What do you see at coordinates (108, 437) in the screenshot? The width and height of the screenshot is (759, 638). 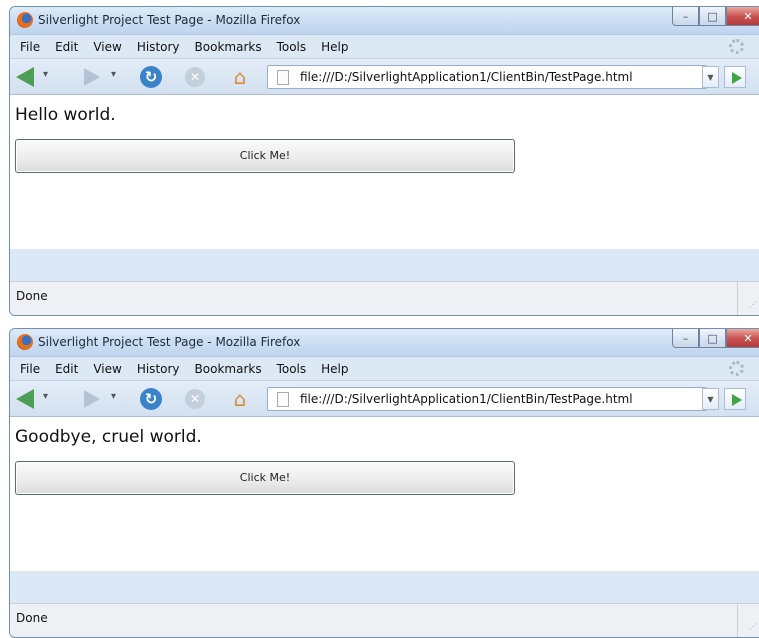 I see `page-message: Goodbye, cruel world.` at bounding box center [108, 437].